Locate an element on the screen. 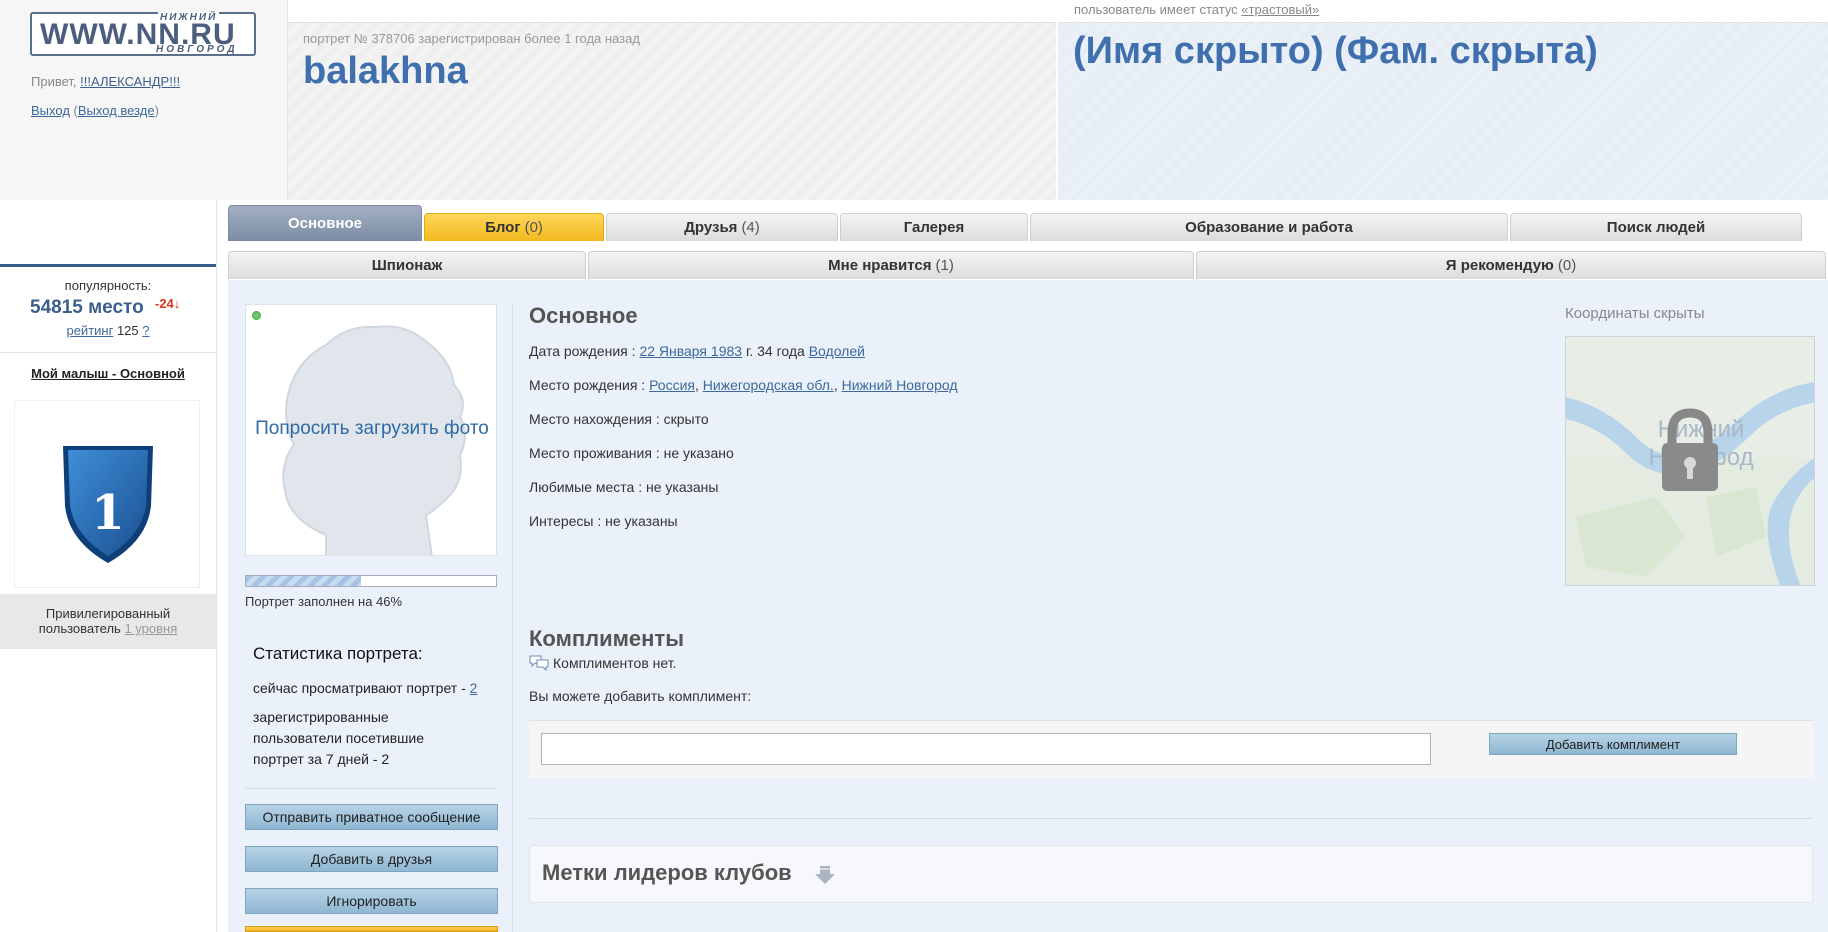 This screenshot has height=932, width=1828. birth-label: Дата рождения : is located at coordinates (582, 351).